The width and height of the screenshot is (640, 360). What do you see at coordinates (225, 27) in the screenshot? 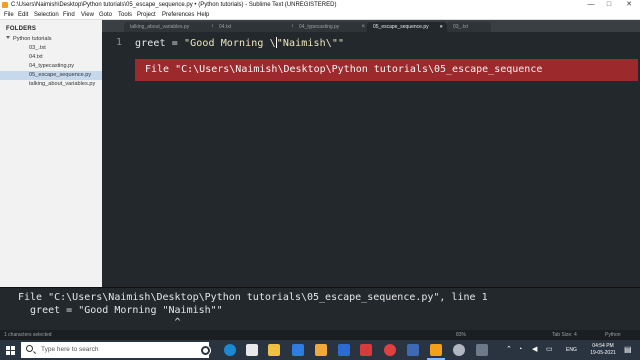
I see `tab-label: 04.txt` at bounding box center [225, 27].